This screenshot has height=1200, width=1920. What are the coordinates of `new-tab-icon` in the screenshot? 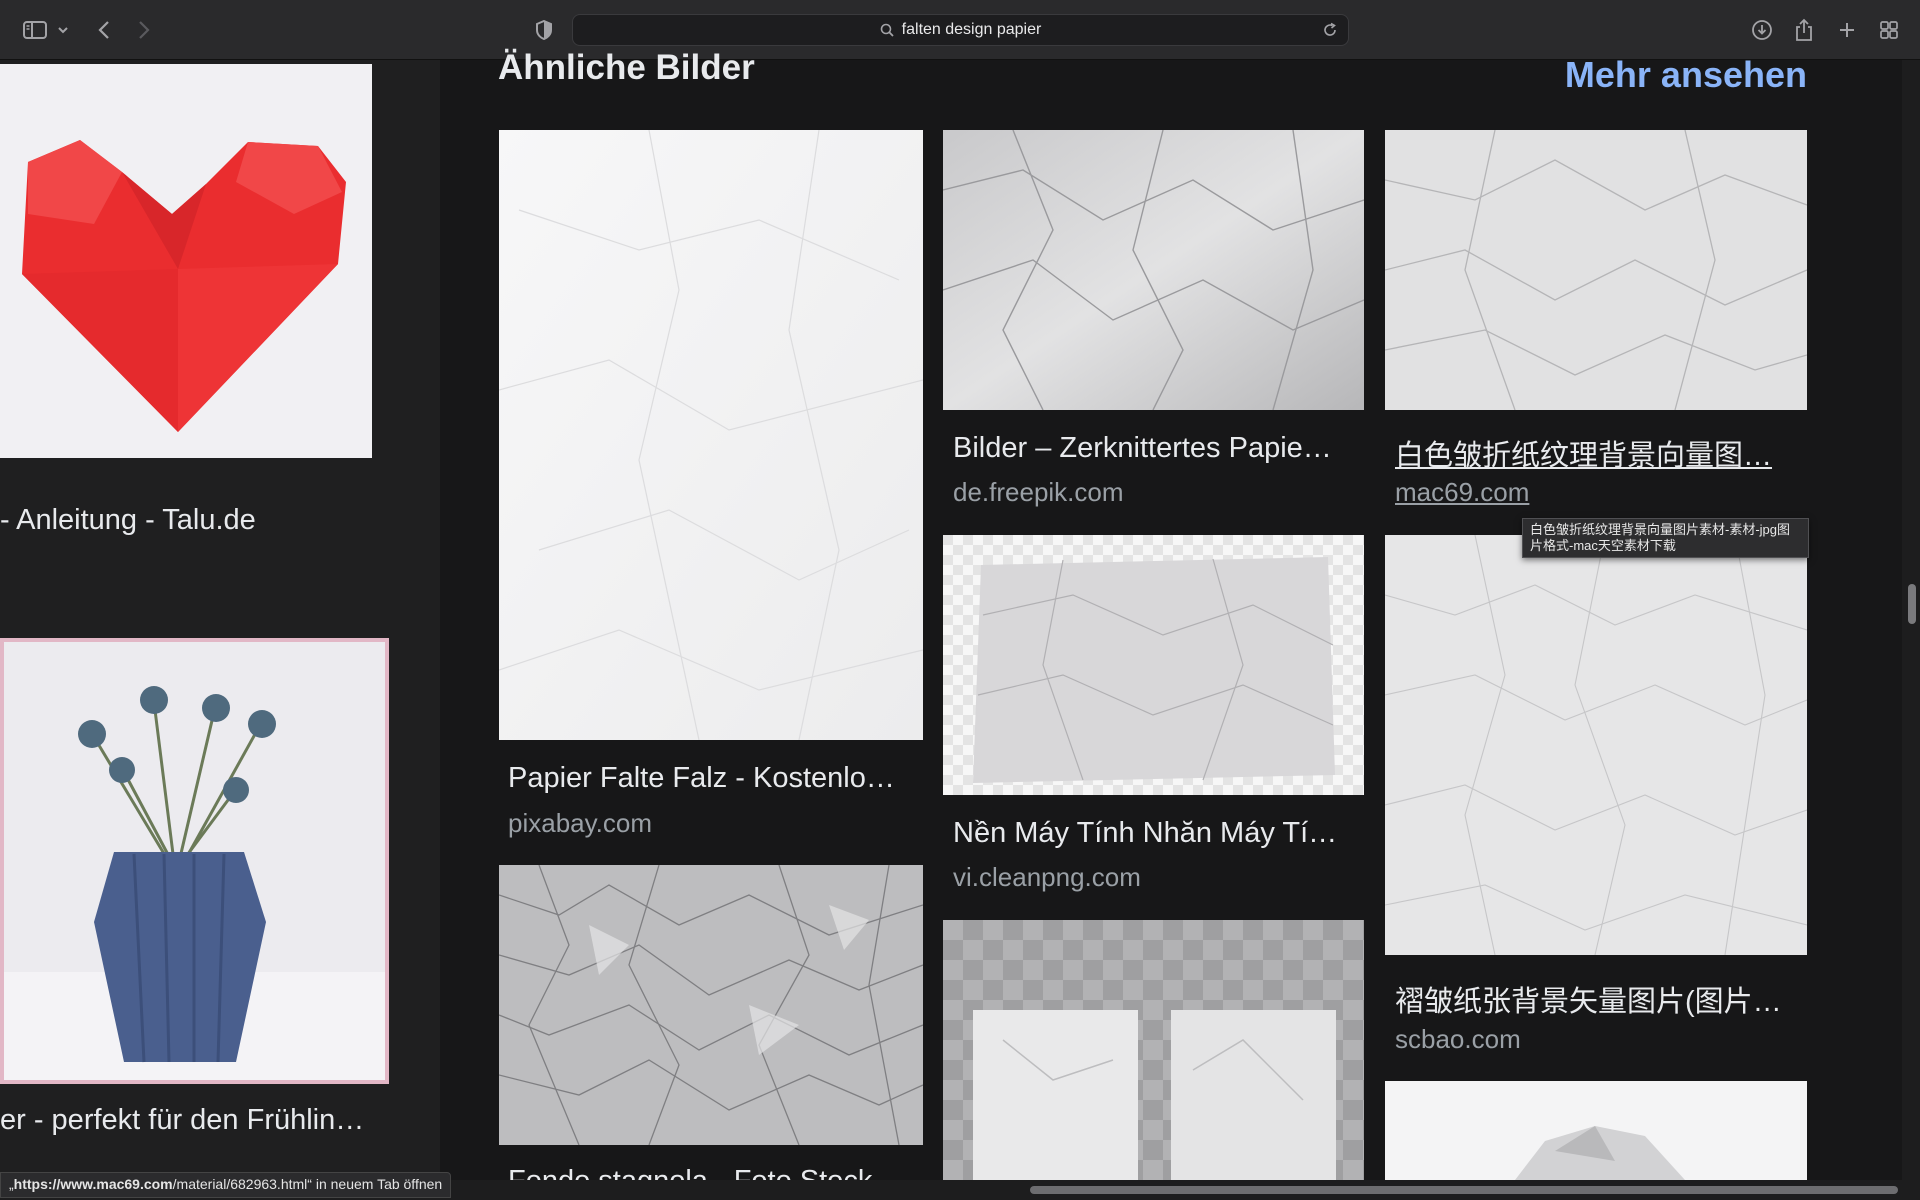 It's located at (1847, 30).